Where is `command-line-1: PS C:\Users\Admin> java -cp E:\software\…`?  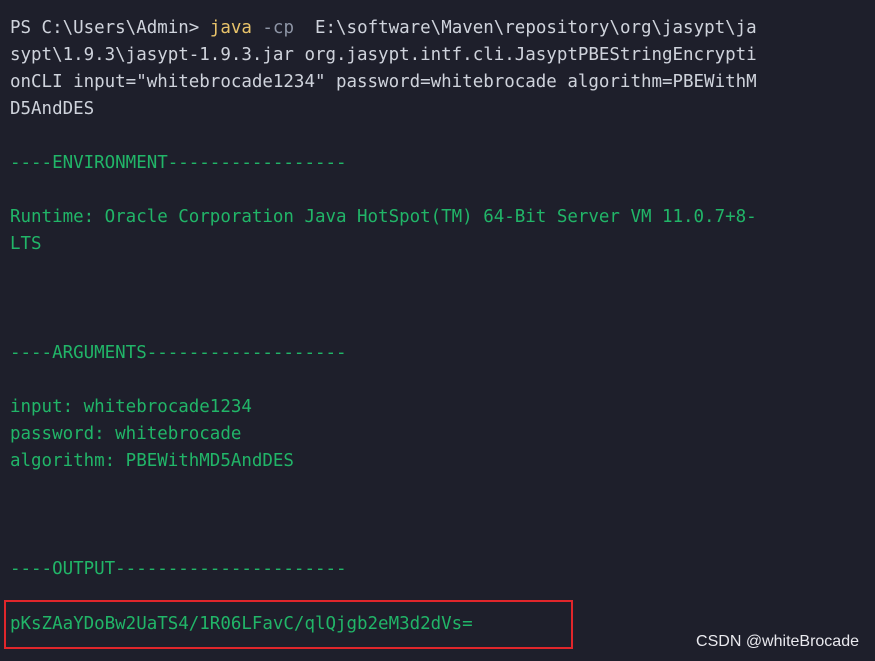
command-line-1: PS C:\Users\Admin> java -cp E:\software\… is located at coordinates (383, 28).